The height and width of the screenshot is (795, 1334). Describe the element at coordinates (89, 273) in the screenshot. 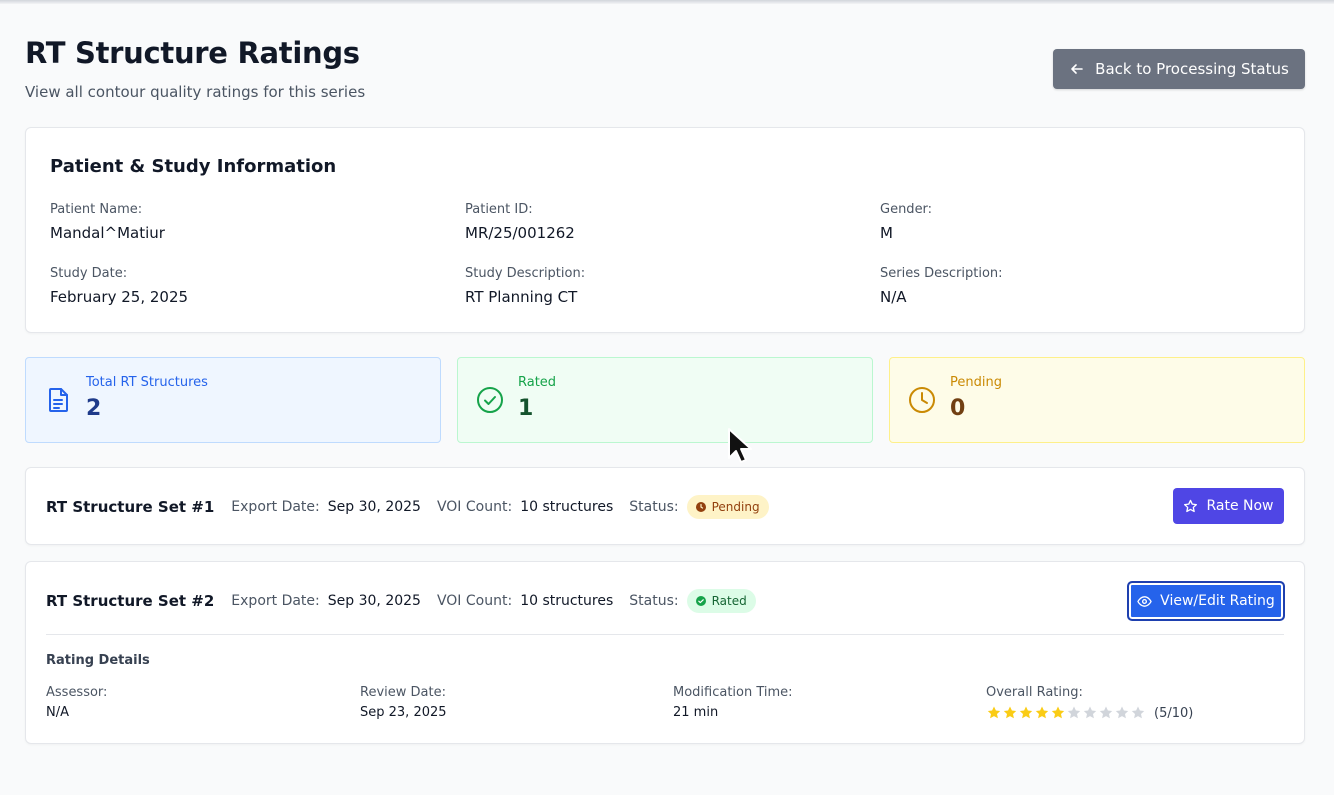

I see `study-date-label: Study Date:` at that location.